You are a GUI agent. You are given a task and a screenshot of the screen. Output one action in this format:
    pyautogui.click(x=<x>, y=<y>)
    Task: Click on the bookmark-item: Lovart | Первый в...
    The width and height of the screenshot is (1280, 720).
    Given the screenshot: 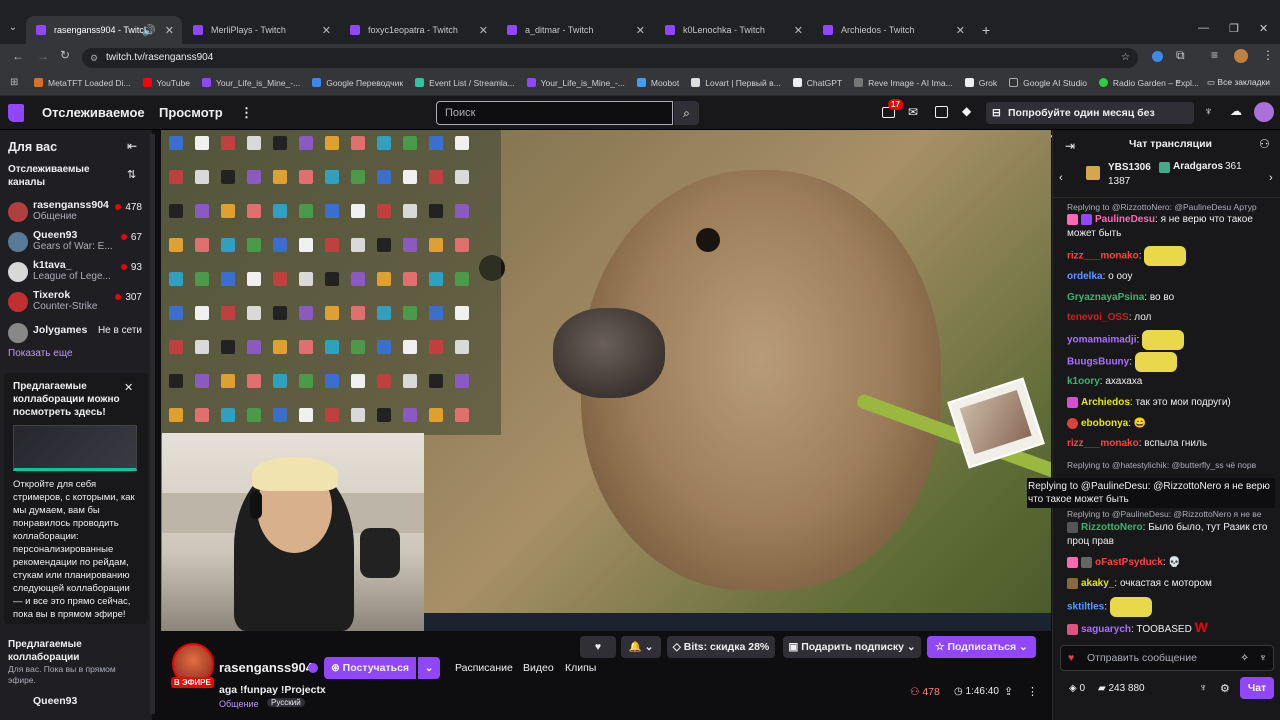 What is the action you would take?
    pyautogui.click(x=736, y=83)
    